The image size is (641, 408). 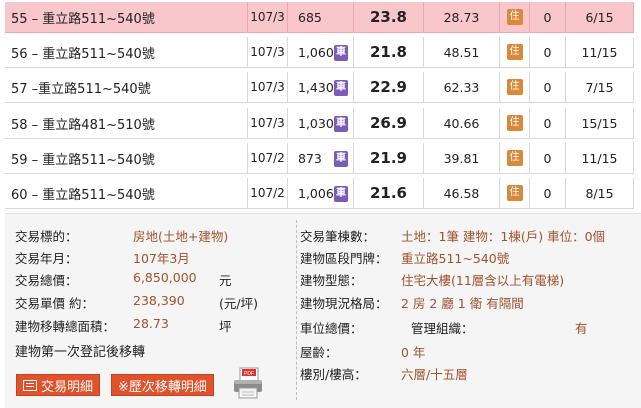 I want to click on address-text: 58 – 重立路481~510號, so click(x=83, y=125).